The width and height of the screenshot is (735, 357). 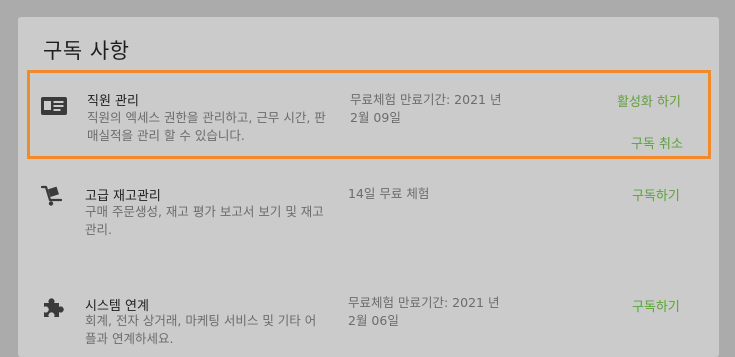 I want to click on puzzle-piece-icon, so click(x=56, y=308).